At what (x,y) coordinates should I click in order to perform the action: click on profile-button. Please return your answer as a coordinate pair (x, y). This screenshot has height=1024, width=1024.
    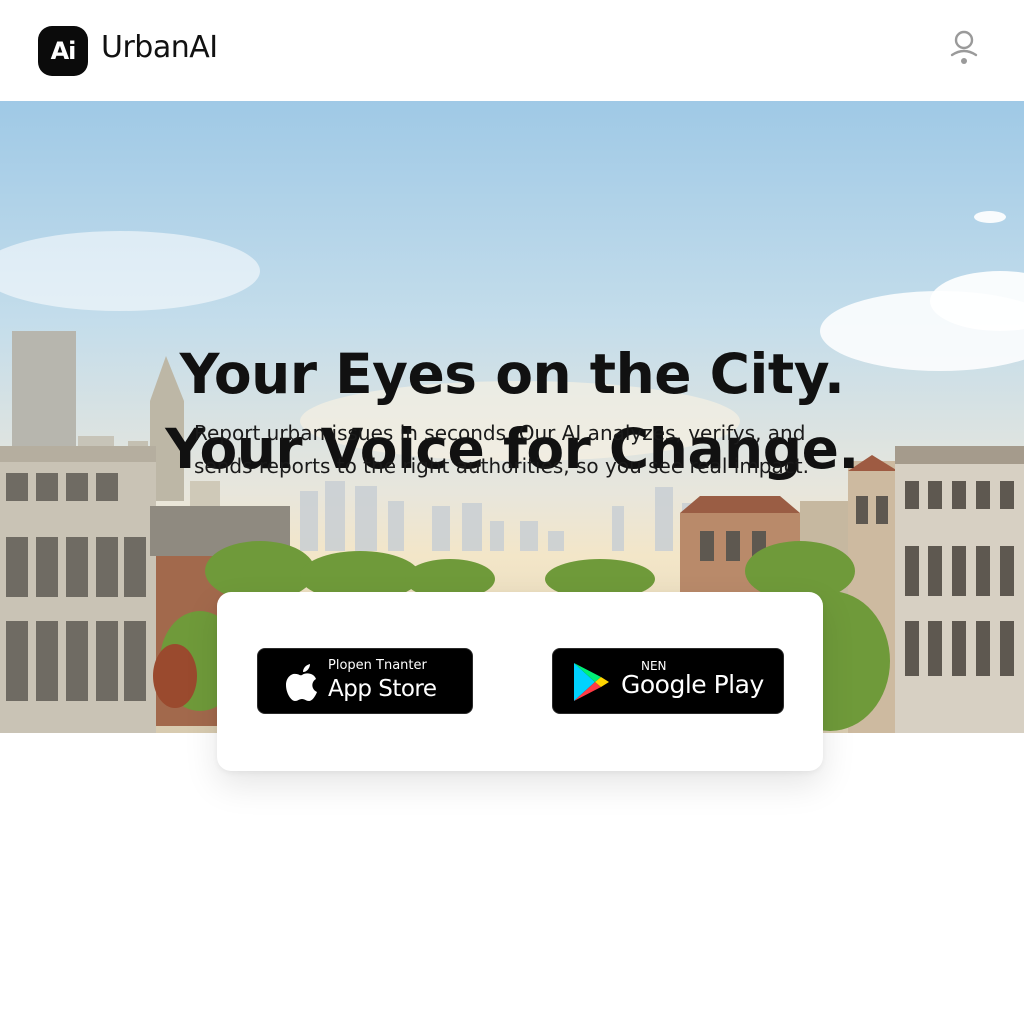
    Looking at the image, I should click on (964, 48).